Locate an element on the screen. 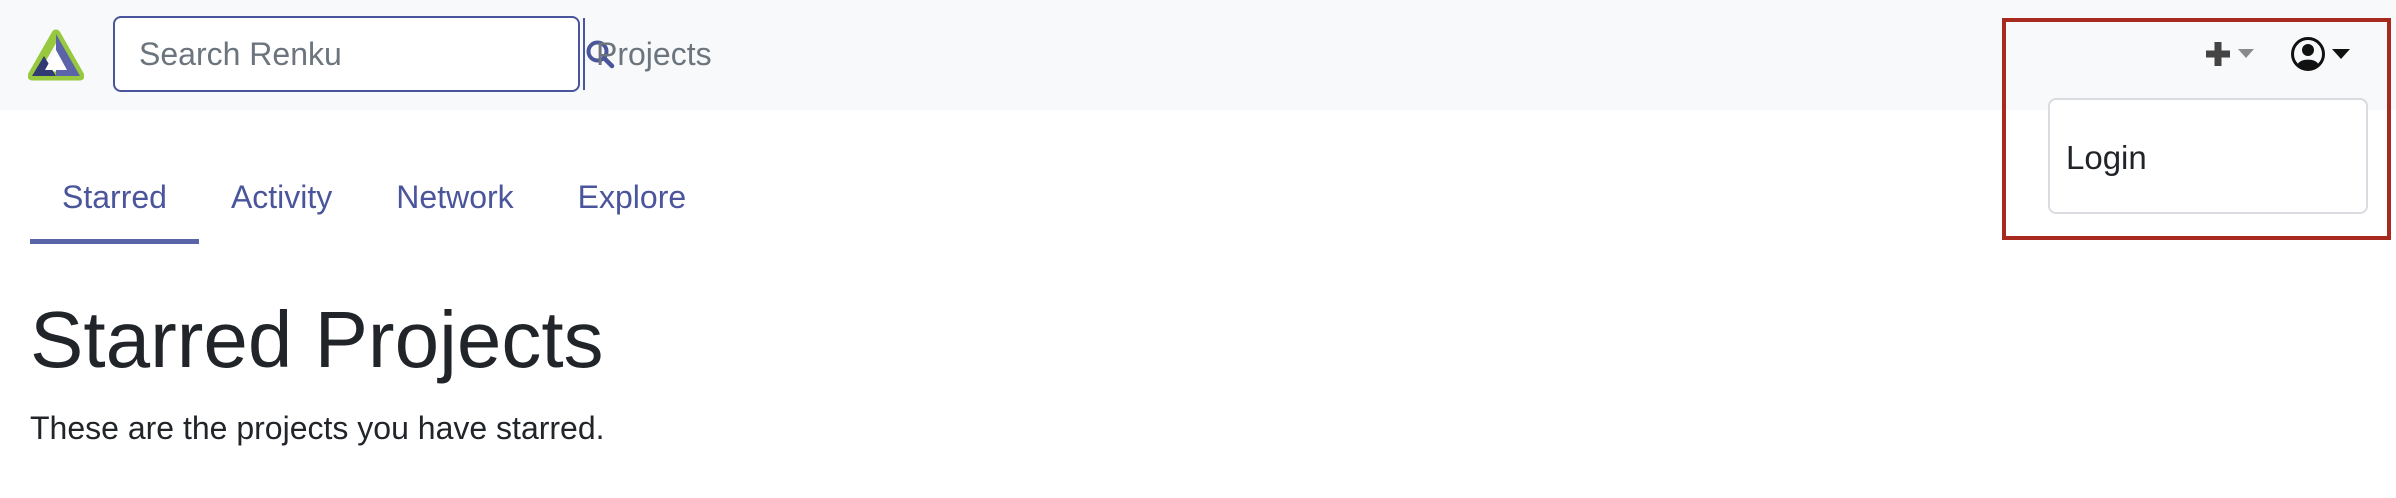  renku-logo-icon is located at coordinates (56, 56).